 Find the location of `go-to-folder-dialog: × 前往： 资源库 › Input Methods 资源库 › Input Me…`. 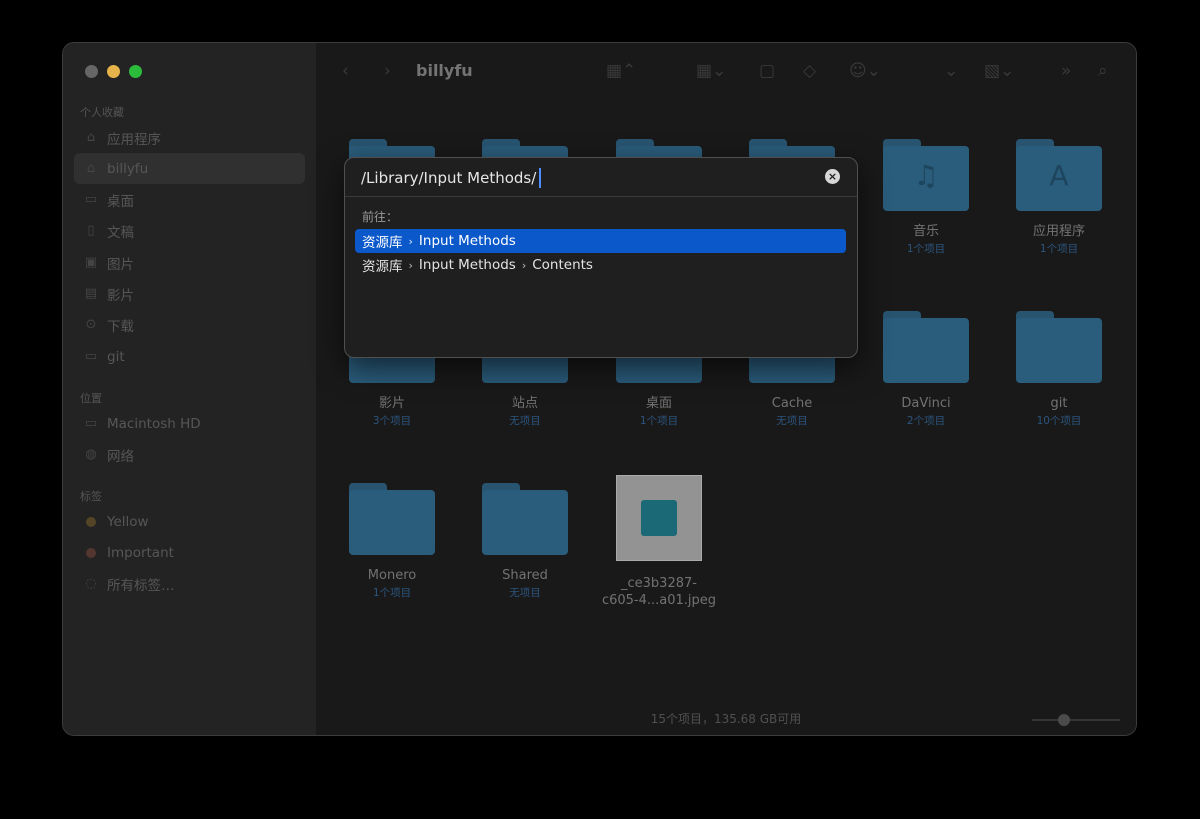

go-to-folder-dialog: × 前往： 资源库 › Input Methods 资源库 › Input Me… is located at coordinates (601, 257).